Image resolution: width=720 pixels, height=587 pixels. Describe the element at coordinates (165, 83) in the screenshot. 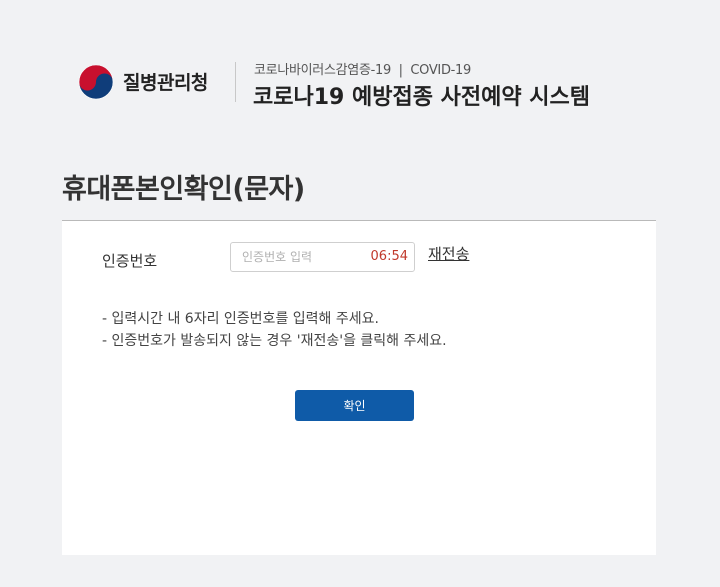

I see `agency-name: 질병관리청` at that location.